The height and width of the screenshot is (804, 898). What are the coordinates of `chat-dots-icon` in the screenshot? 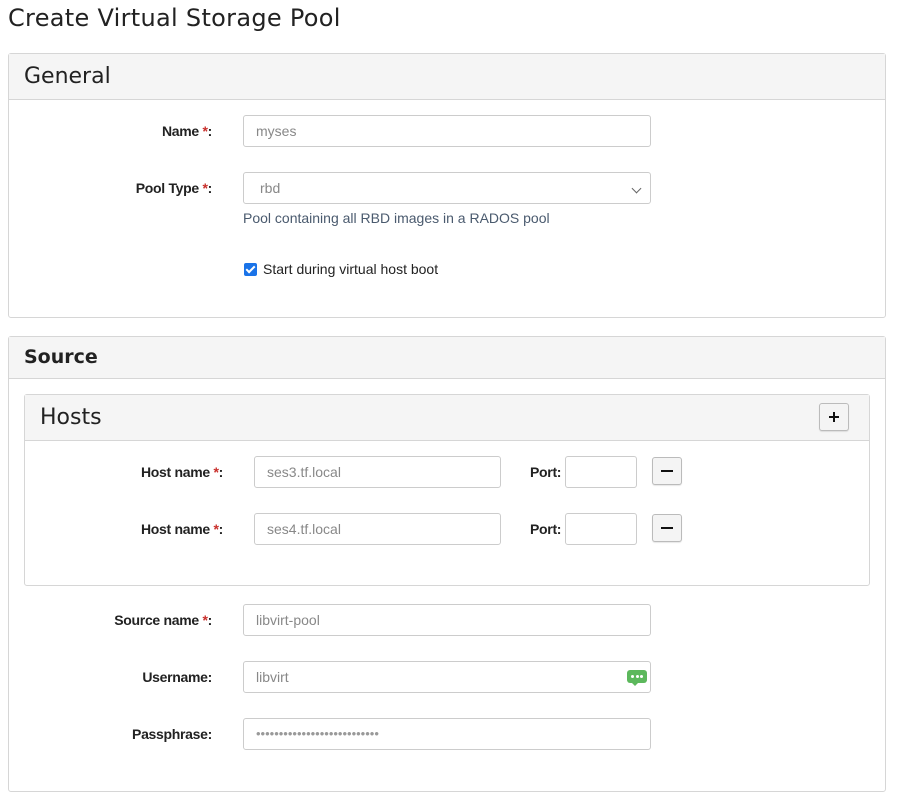 It's located at (637, 678).